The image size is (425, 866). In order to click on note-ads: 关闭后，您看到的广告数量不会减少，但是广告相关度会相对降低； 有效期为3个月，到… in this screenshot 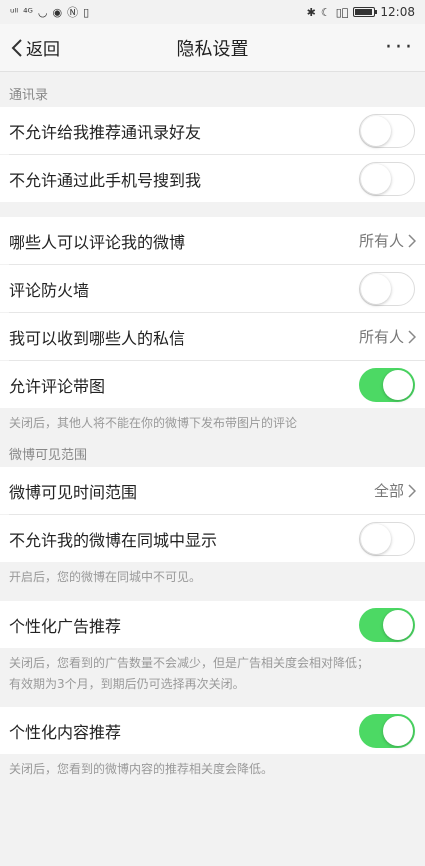, I will do `click(212, 674)`.